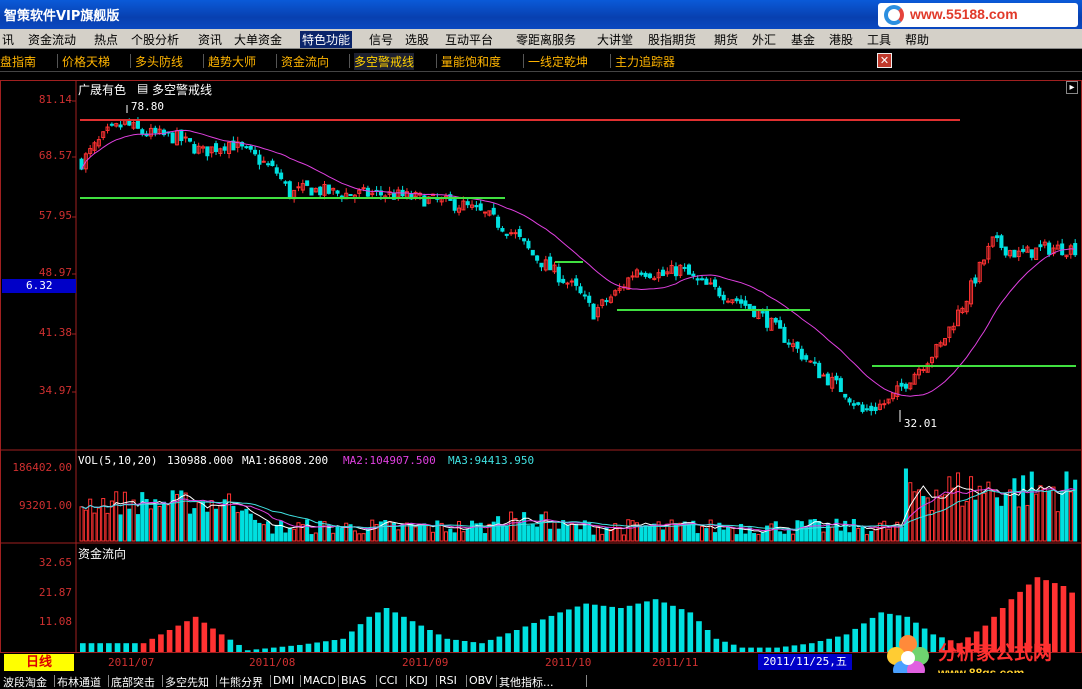 This screenshot has height=689, width=1082. I want to click on menu-item-4: 资讯, so click(210, 39).